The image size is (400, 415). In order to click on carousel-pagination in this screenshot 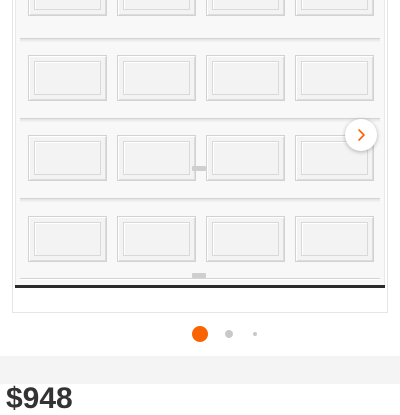, I will do `click(200, 334)`.